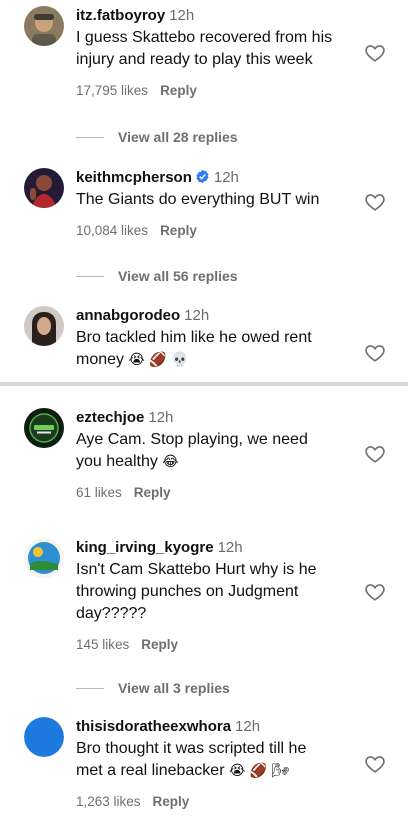 Image resolution: width=408 pixels, height=839 pixels. Describe the element at coordinates (120, 15) in the screenshot. I see `username: itz.fatboyroy` at that location.